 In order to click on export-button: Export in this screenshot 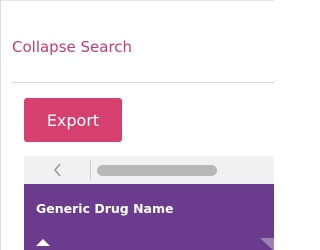, I will do `click(73, 120)`.